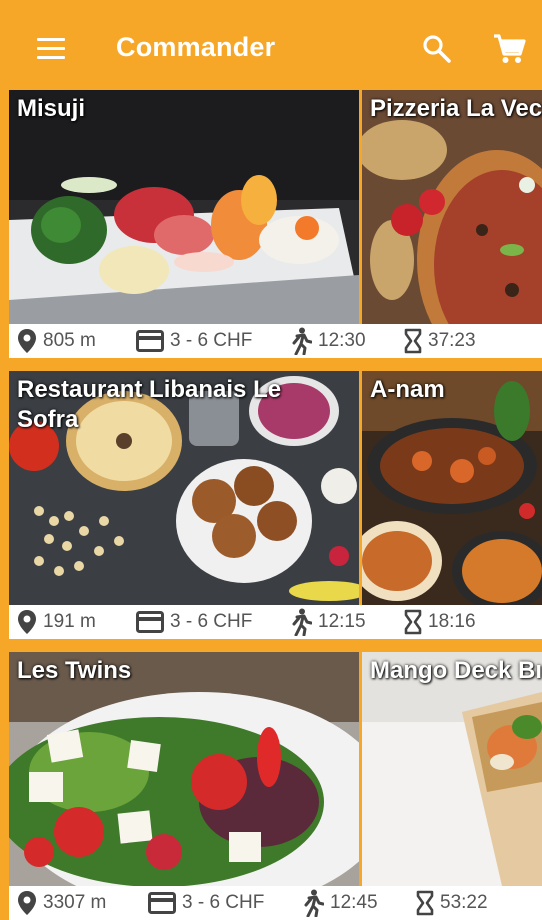 The image size is (542, 920). I want to click on cart-button, so click(509, 49).